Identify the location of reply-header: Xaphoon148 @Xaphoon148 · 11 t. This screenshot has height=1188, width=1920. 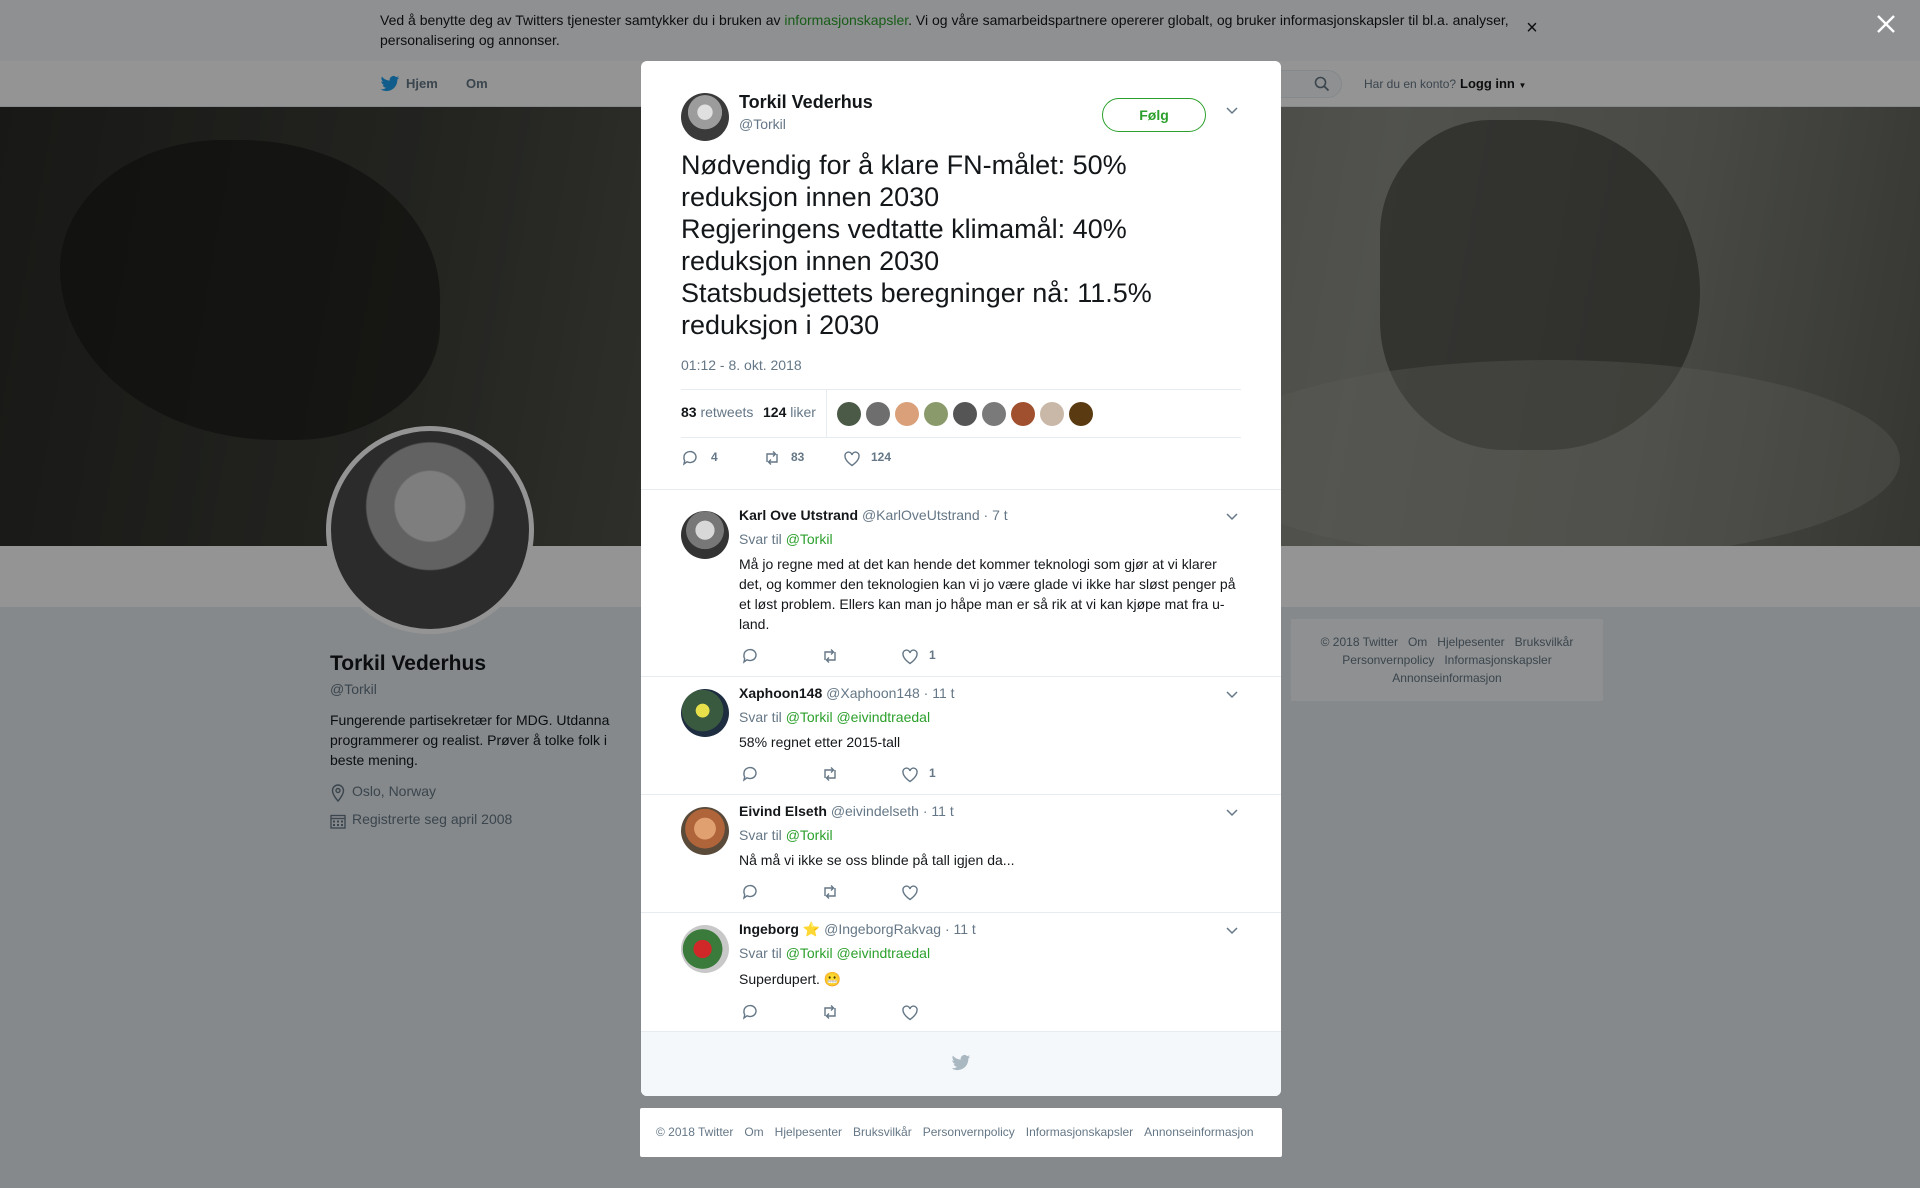
(847, 693).